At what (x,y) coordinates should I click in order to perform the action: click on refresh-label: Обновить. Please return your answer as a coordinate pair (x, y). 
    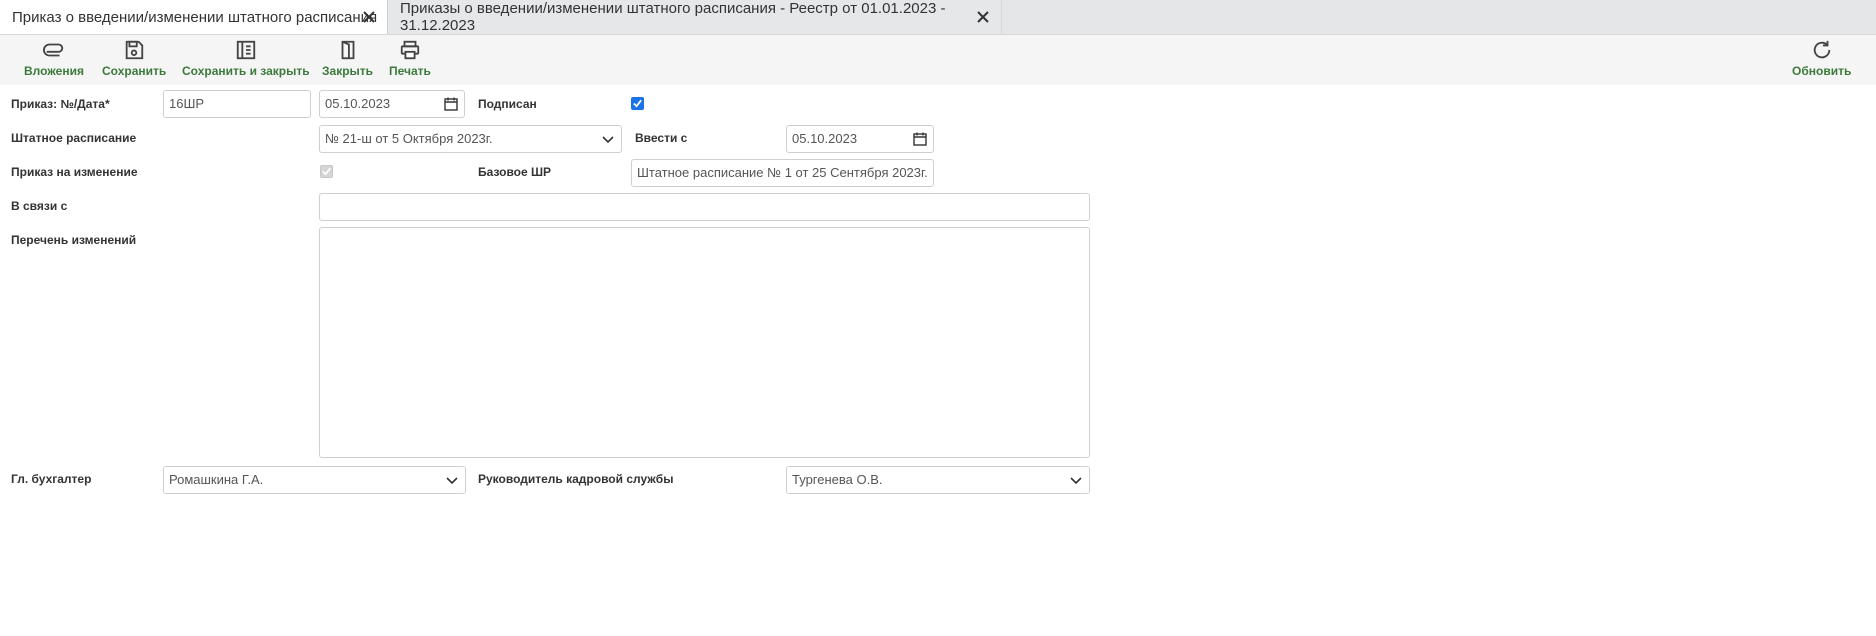
    Looking at the image, I should click on (1822, 71).